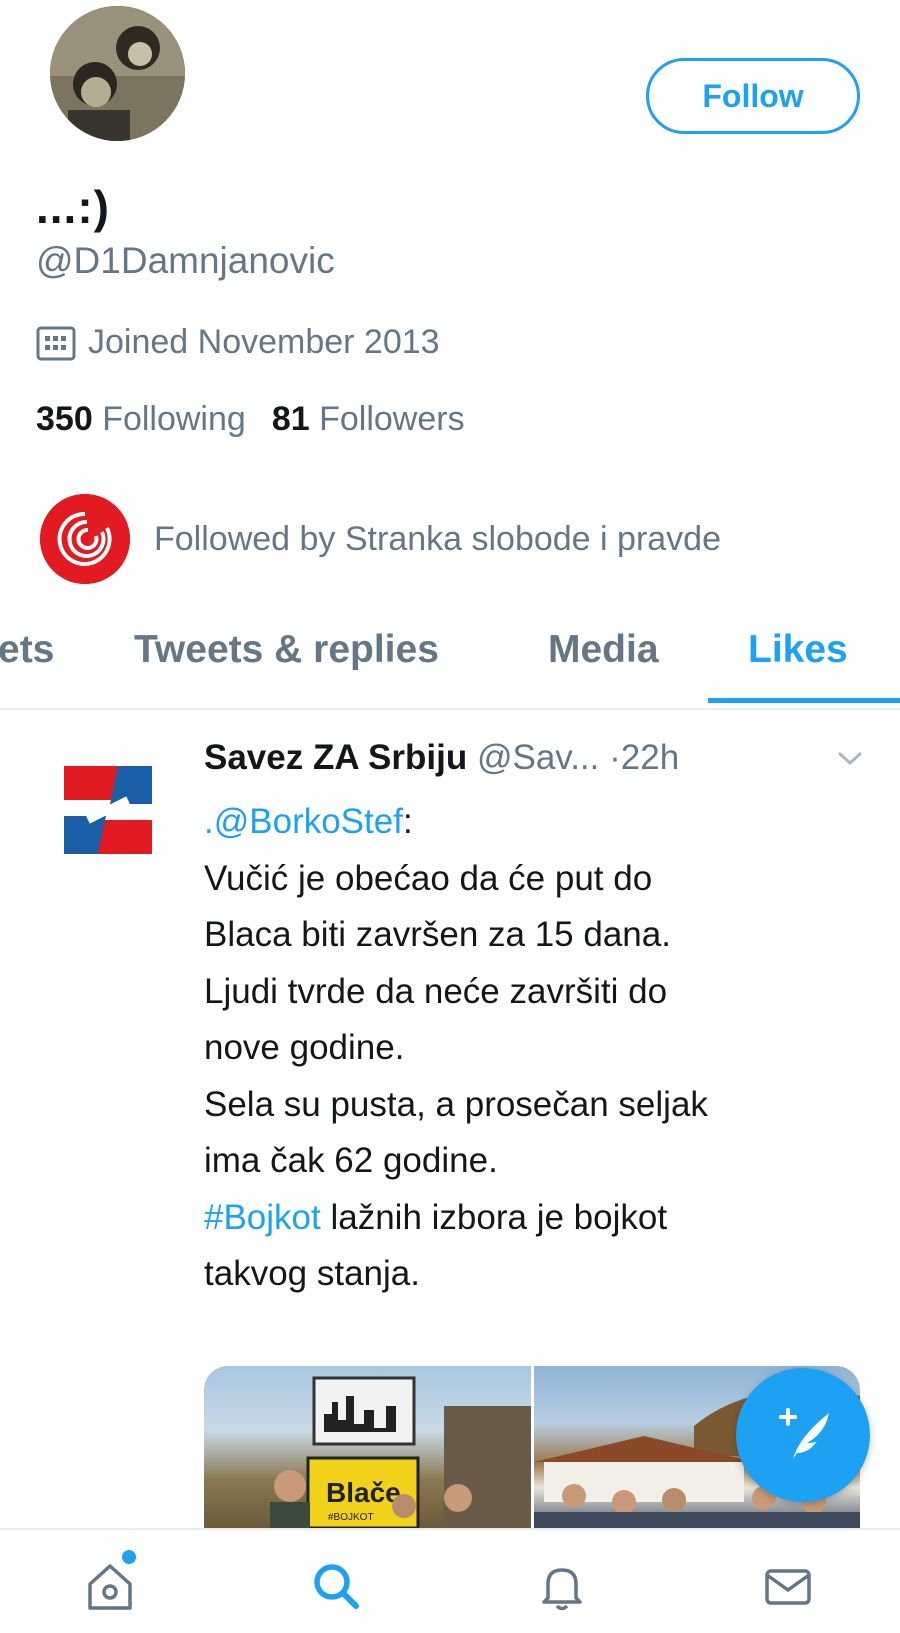 Image resolution: width=900 pixels, height=1633 pixels. What do you see at coordinates (264, 342) in the screenshot?
I see `joined-label: Joined November 2013` at bounding box center [264, 342].